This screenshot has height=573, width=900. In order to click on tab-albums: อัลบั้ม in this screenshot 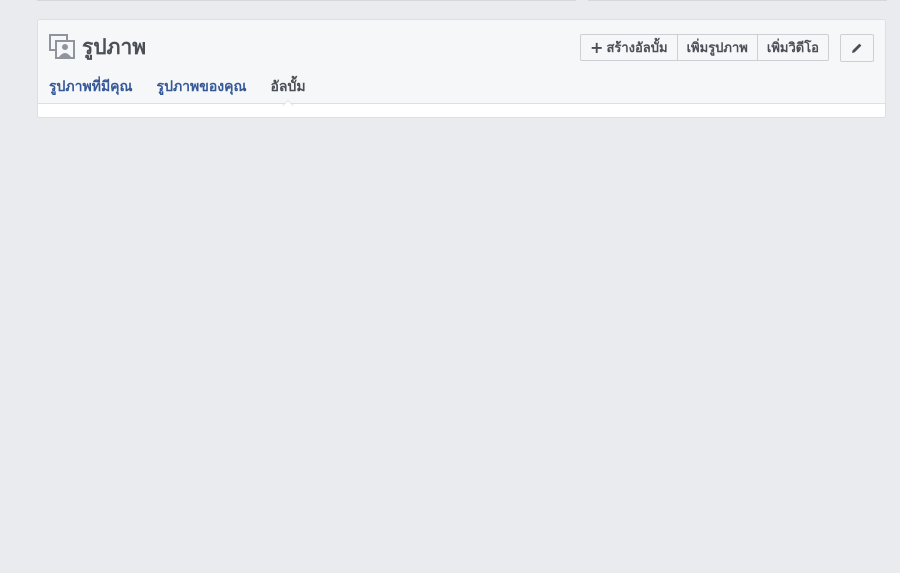, I will do `click(288, 91)`.